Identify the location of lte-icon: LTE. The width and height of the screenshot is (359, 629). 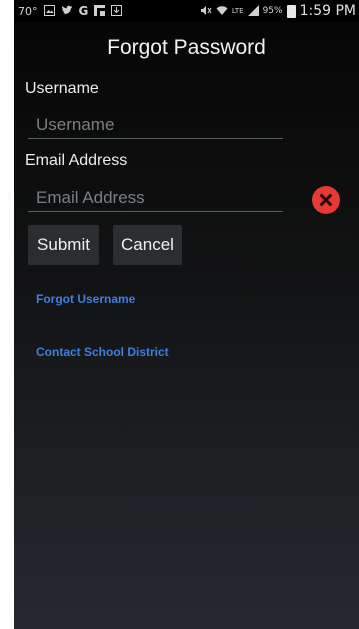
(237, 10).